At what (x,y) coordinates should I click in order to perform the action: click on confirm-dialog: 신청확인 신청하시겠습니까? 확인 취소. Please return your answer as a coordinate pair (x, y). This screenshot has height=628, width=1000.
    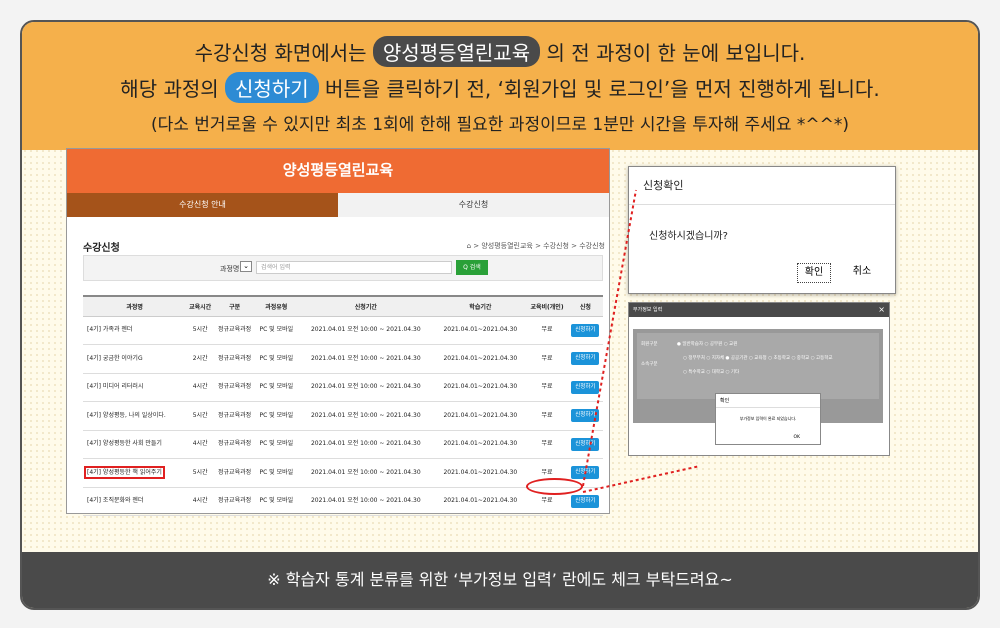
    Looking at the image, I should click on (762, 230).